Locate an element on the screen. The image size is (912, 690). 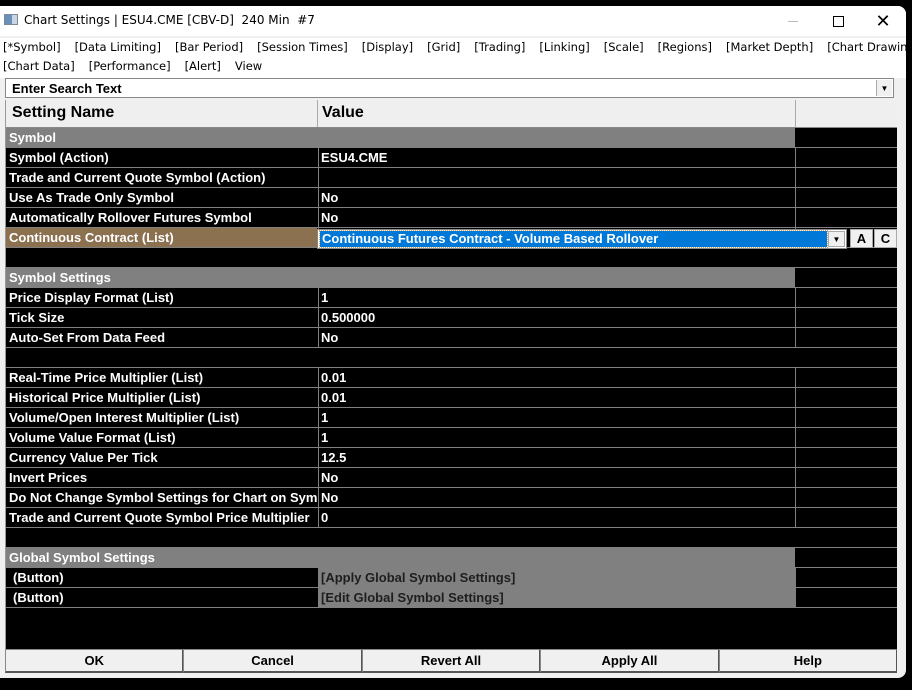
setting-row: Historical Price Multiplier (List) 0.01 is located at coordinates (452, 398).